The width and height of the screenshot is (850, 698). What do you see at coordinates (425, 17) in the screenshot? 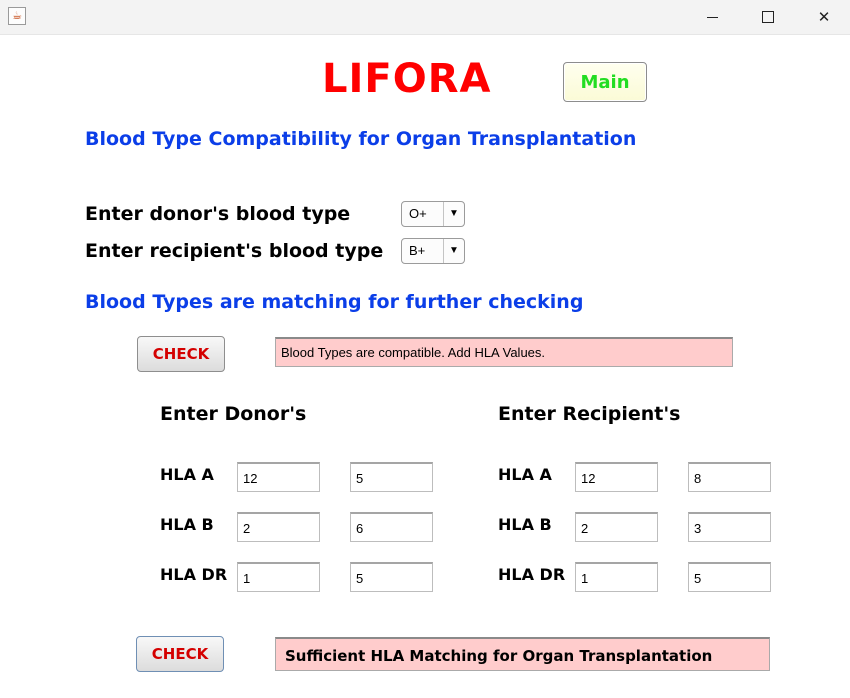
I see `window-titlebar: ☕ ✕` at bounding box center [425, 17].